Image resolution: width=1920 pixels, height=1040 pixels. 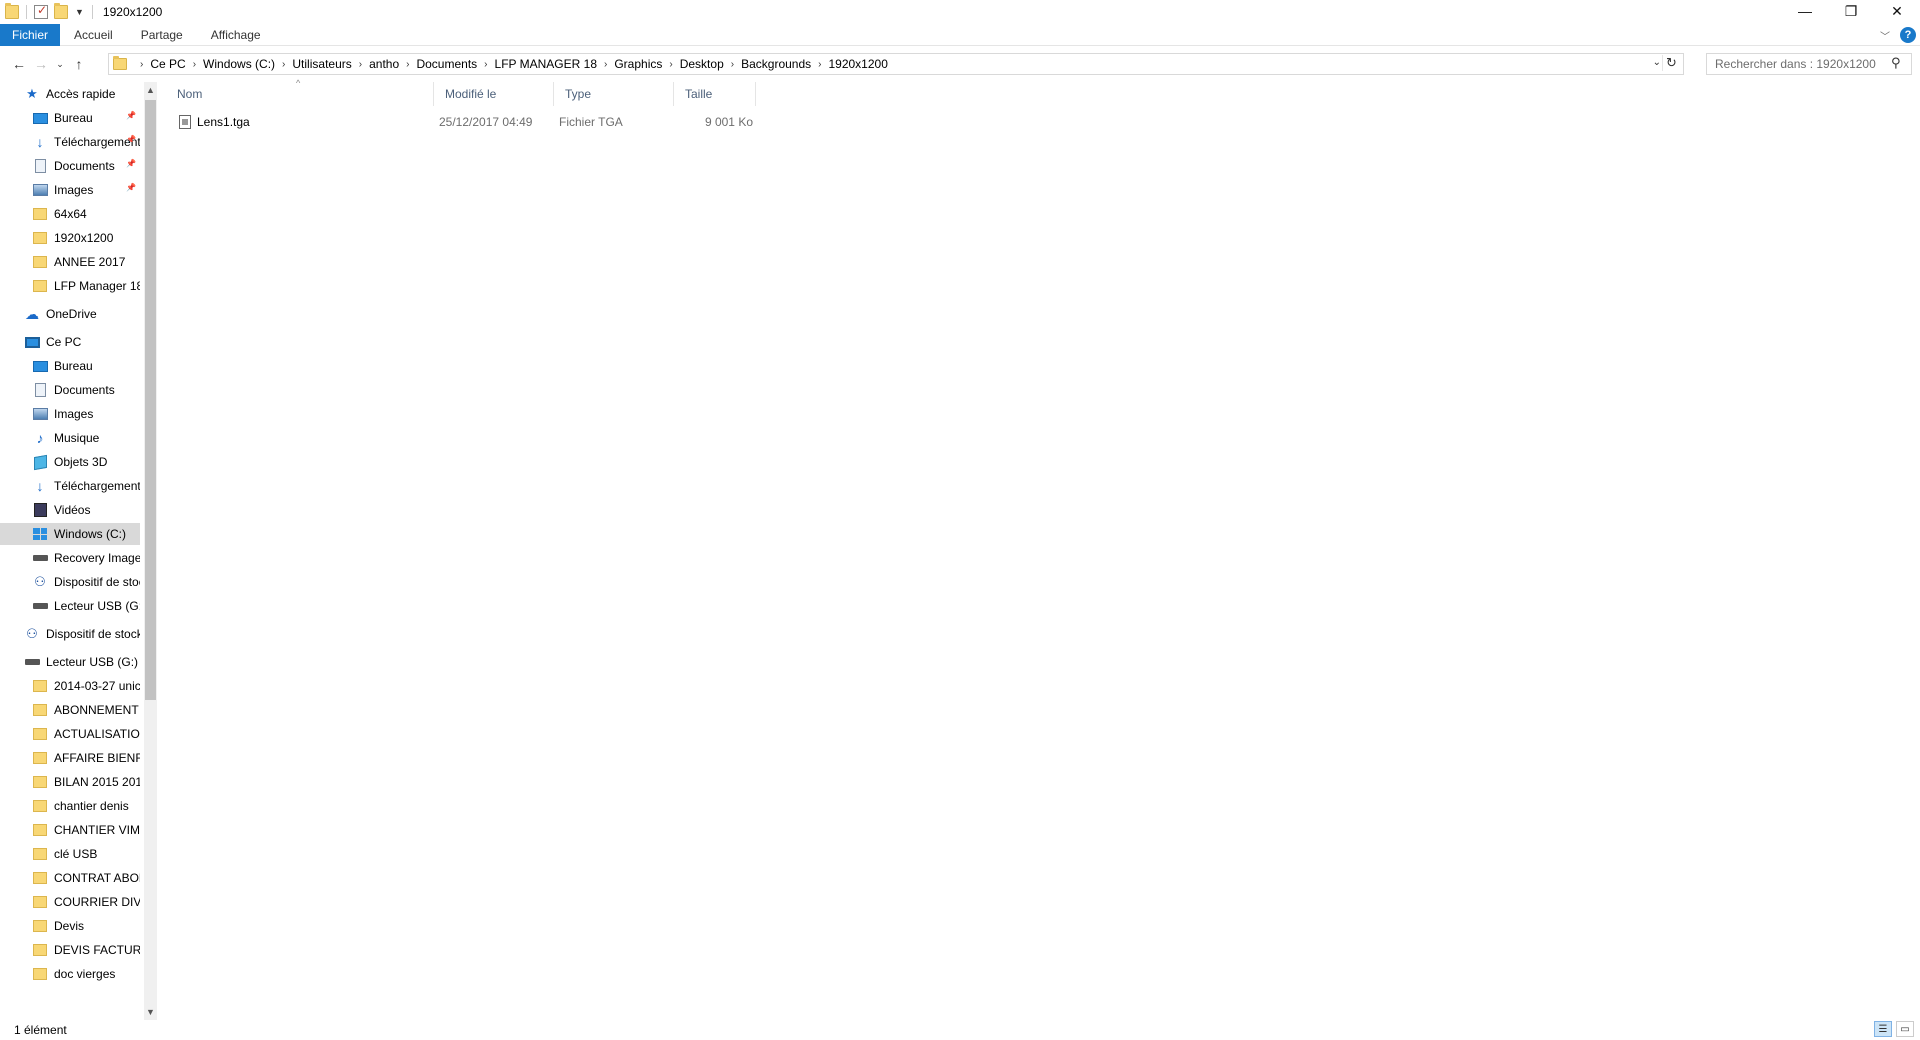 What do you see at coordinates (715, 94) in the screenshot?
I see `column-header-size: Taille` at bounding box center [715, 94].